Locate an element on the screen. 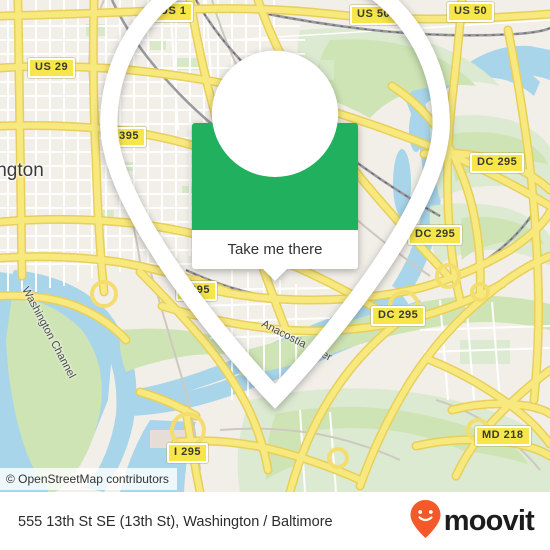  popup-pointer is located at coordinates (275, 275).